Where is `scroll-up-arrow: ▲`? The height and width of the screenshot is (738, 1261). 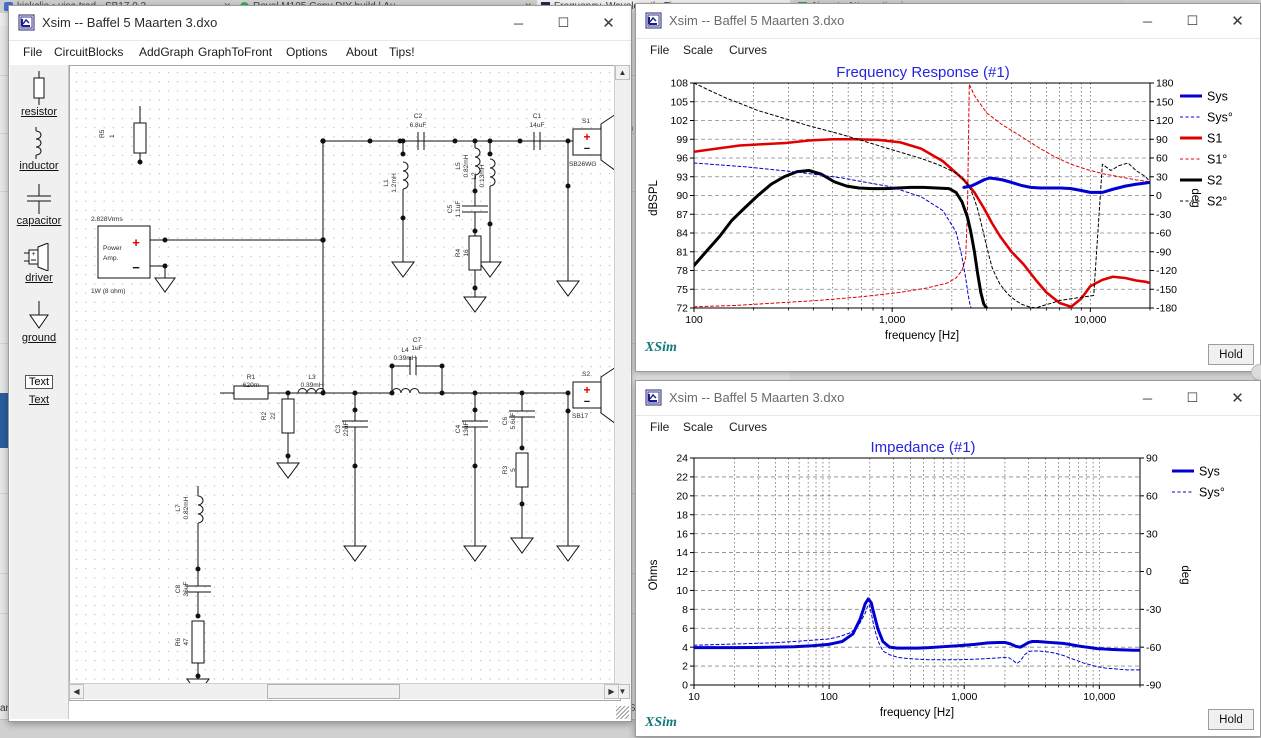 scroll-up-arrow: ▲ is located at coordinates (622, 72).